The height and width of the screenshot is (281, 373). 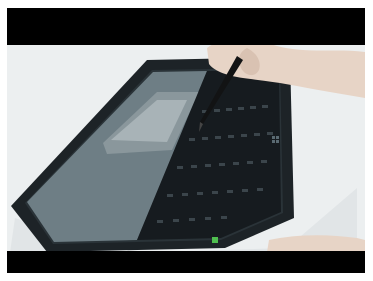 I want to click on letterbox-bottom, so click(x=186, y=262).